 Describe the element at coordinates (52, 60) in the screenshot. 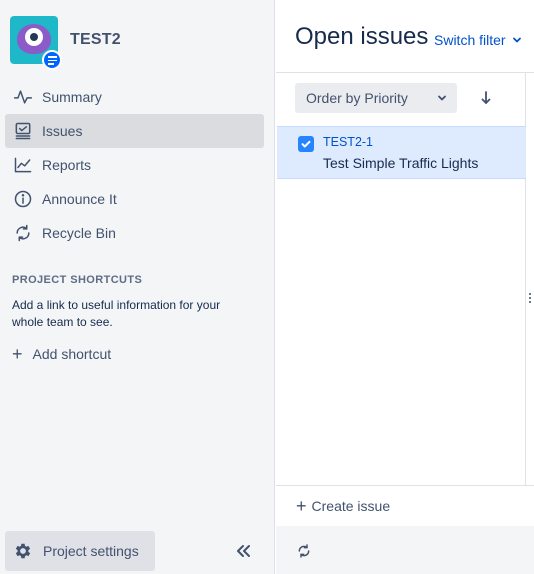

I see `service-desk-badge-icon` at that location.